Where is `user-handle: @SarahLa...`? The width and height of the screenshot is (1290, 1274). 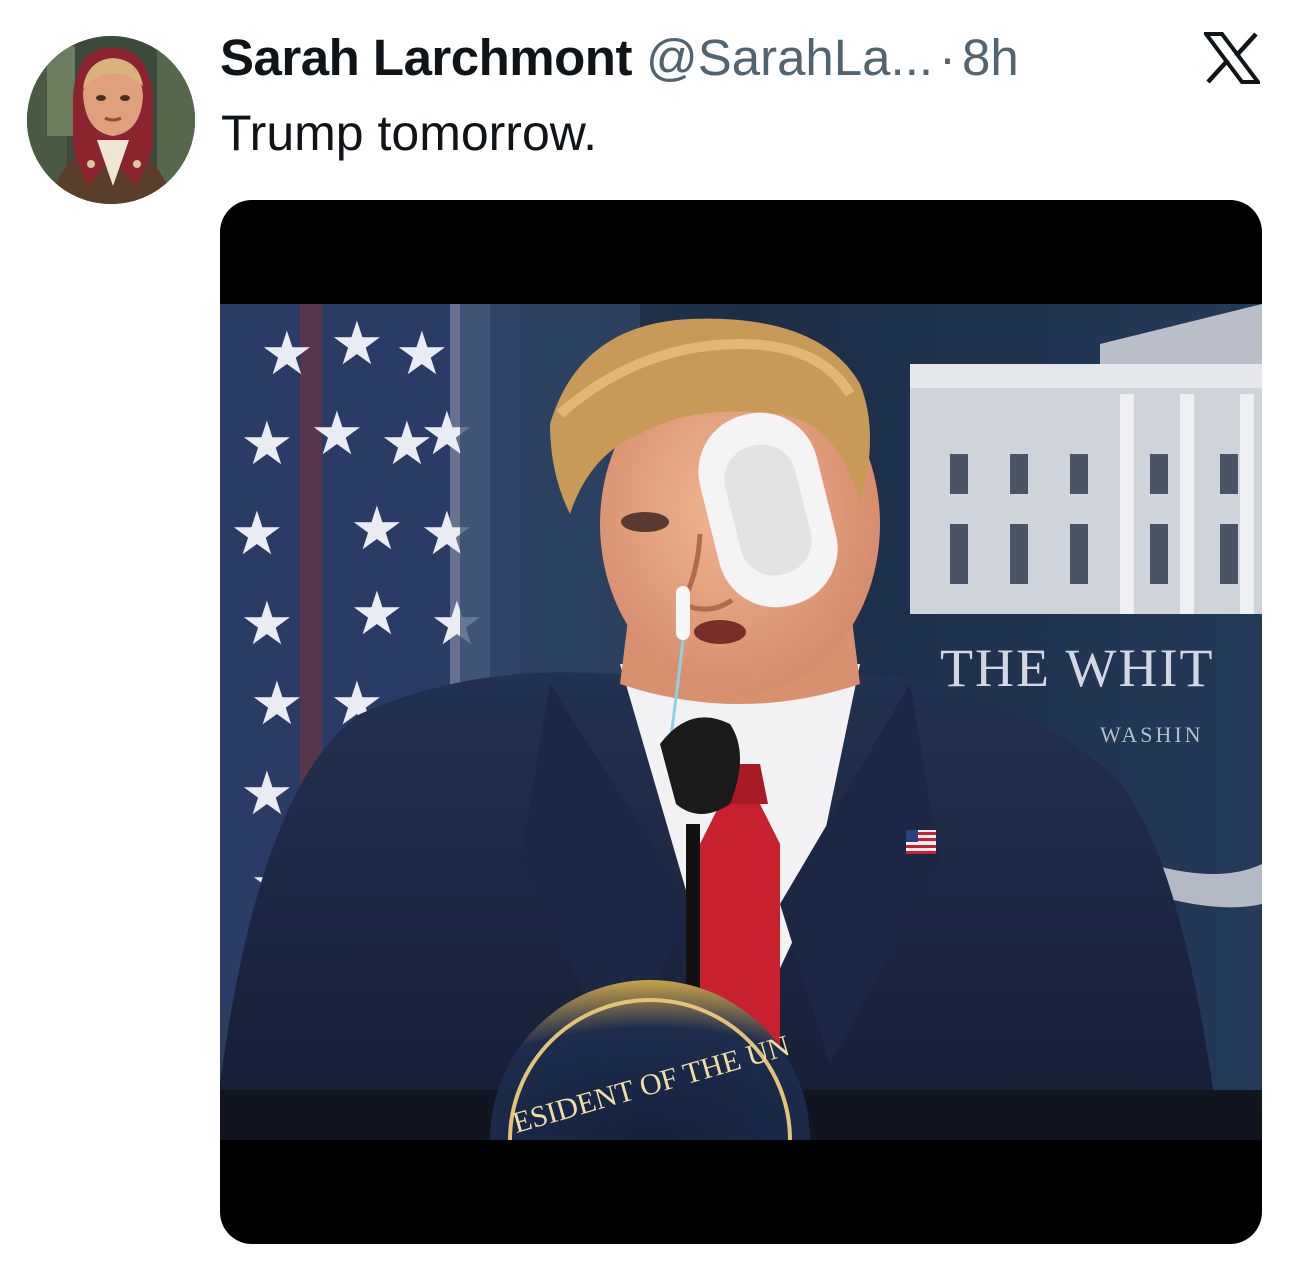
user-handle: @SarahLa... is located at coordinates (789, 57).